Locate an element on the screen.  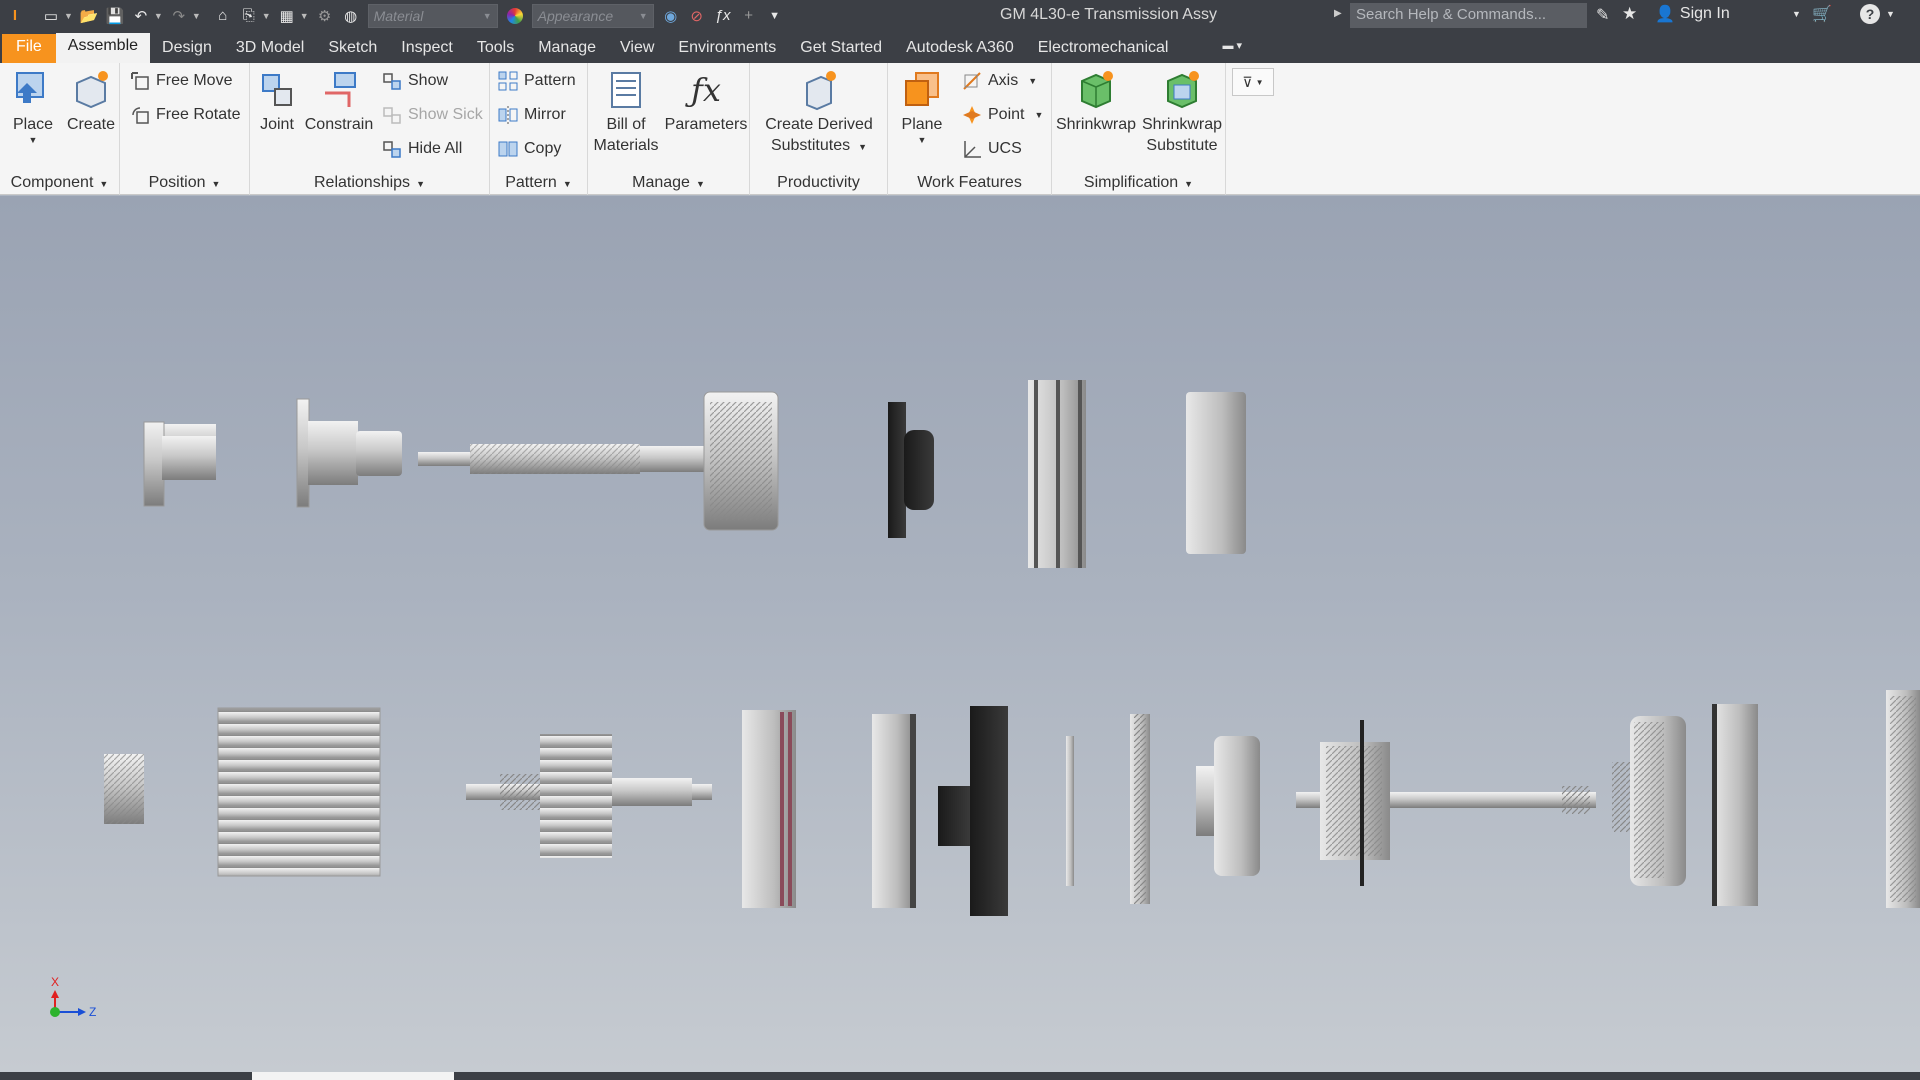
return-icon: ⎘ is located at coordinates (249, 16).